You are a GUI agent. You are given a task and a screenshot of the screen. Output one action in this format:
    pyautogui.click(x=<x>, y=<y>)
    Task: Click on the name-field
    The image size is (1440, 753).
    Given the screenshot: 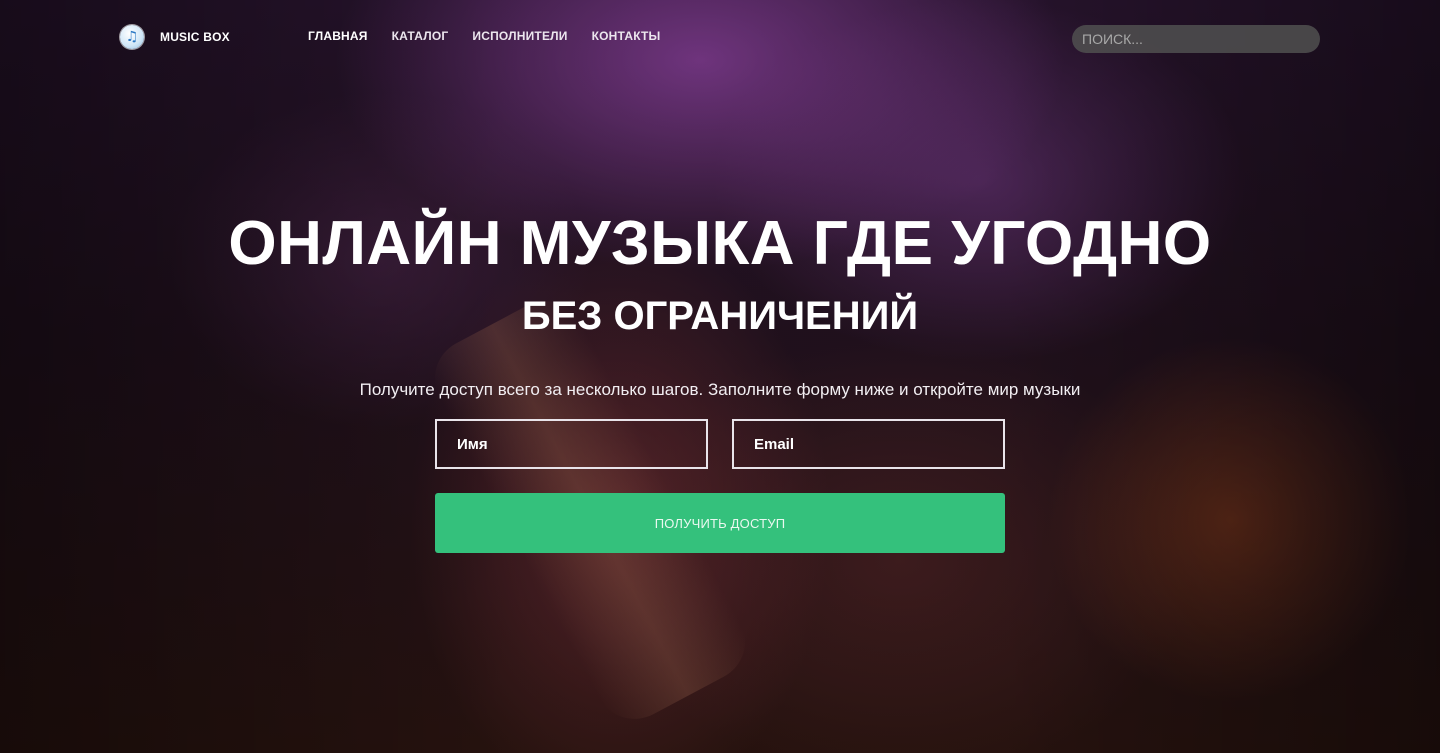 What is the action you would take?
    pyautogui.click(x=571, y=444)
    